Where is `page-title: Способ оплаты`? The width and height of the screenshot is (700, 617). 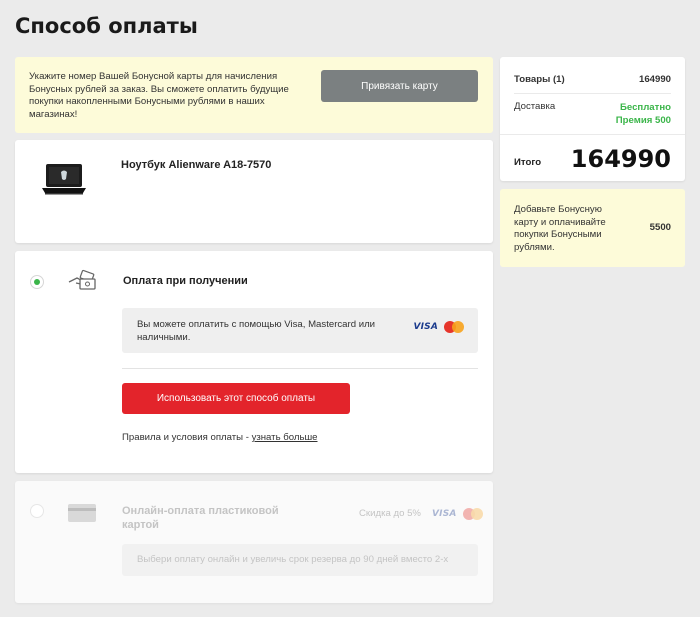
page-title: Способ оплаты is located at coordinates (106, 26).